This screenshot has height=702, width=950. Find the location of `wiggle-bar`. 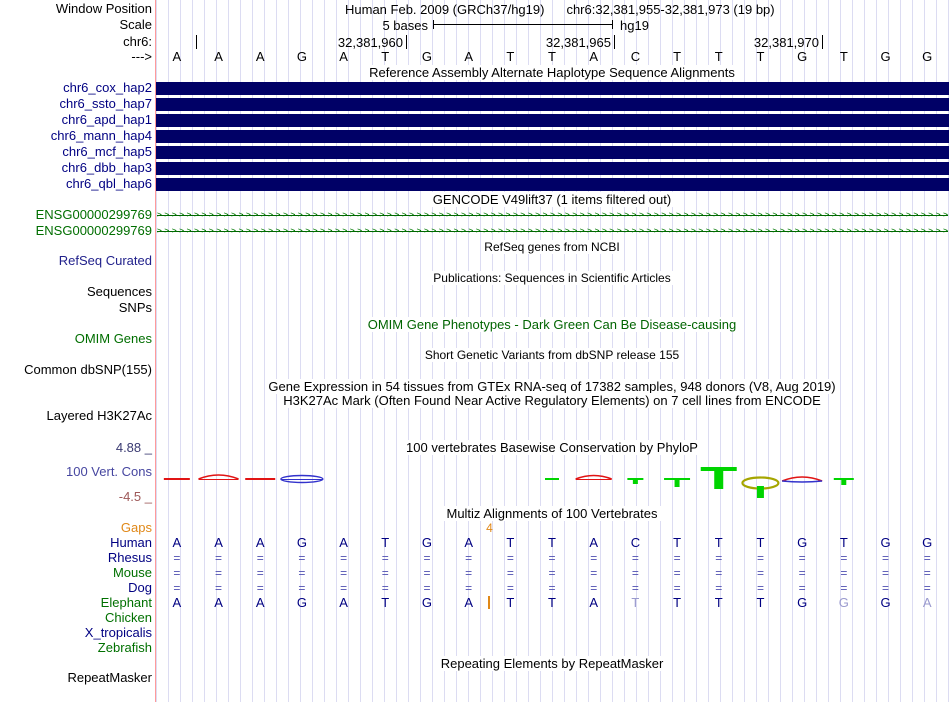

wiggle-bar is located at coordinates (844, 482).